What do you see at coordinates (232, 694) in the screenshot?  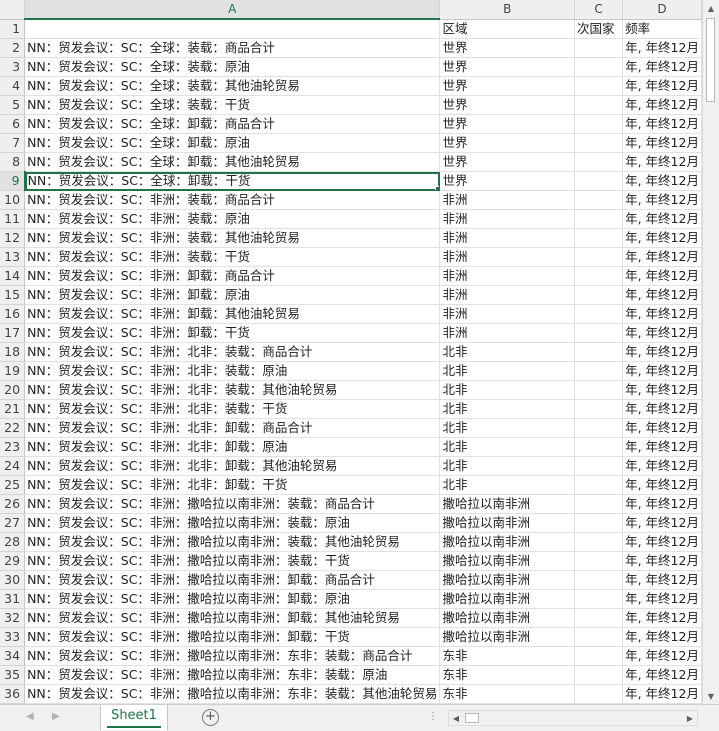 I see `cell-a: NN：贸发会议：SC：非洲：撒哈拉以南非洲：东非：装载：其他油轮贸易` at bounding box center [232, 694].